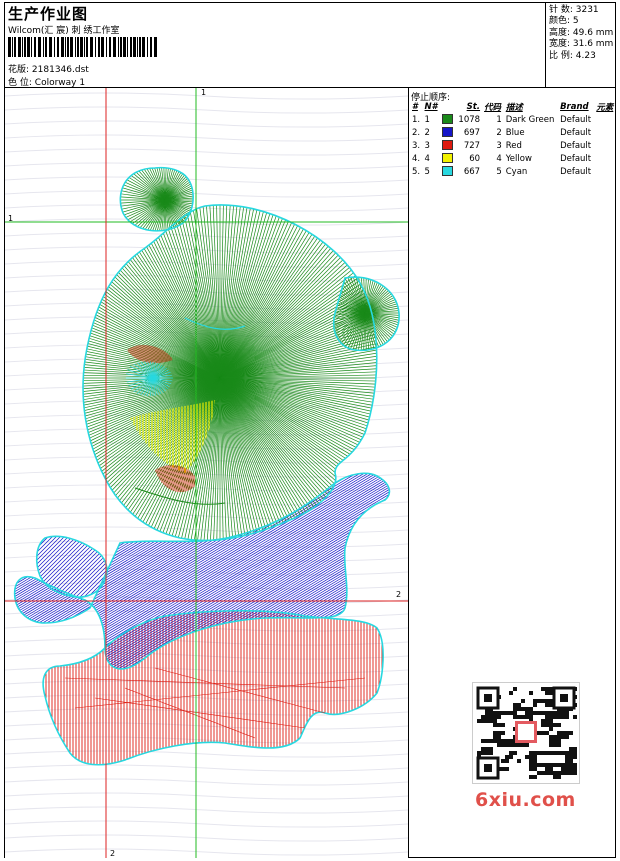 The image size is (620, 861). Describe the element at coordinates (431, 106) in the screenshot. I see `col-needle: N#` at that location.